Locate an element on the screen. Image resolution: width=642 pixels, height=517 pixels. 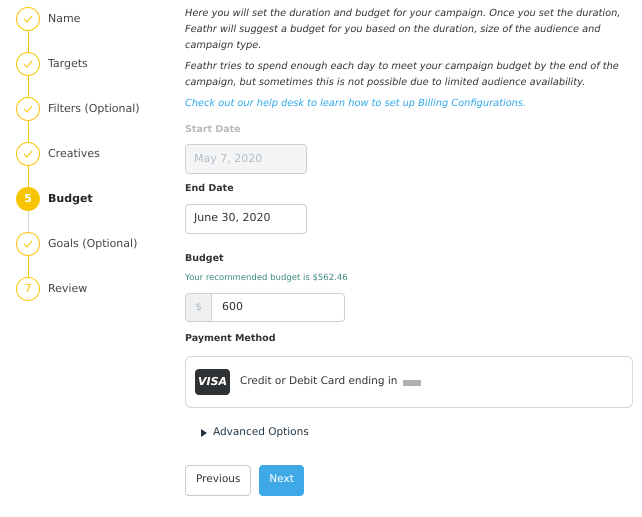
step-label: Budget is located at coordinates (70, 199).